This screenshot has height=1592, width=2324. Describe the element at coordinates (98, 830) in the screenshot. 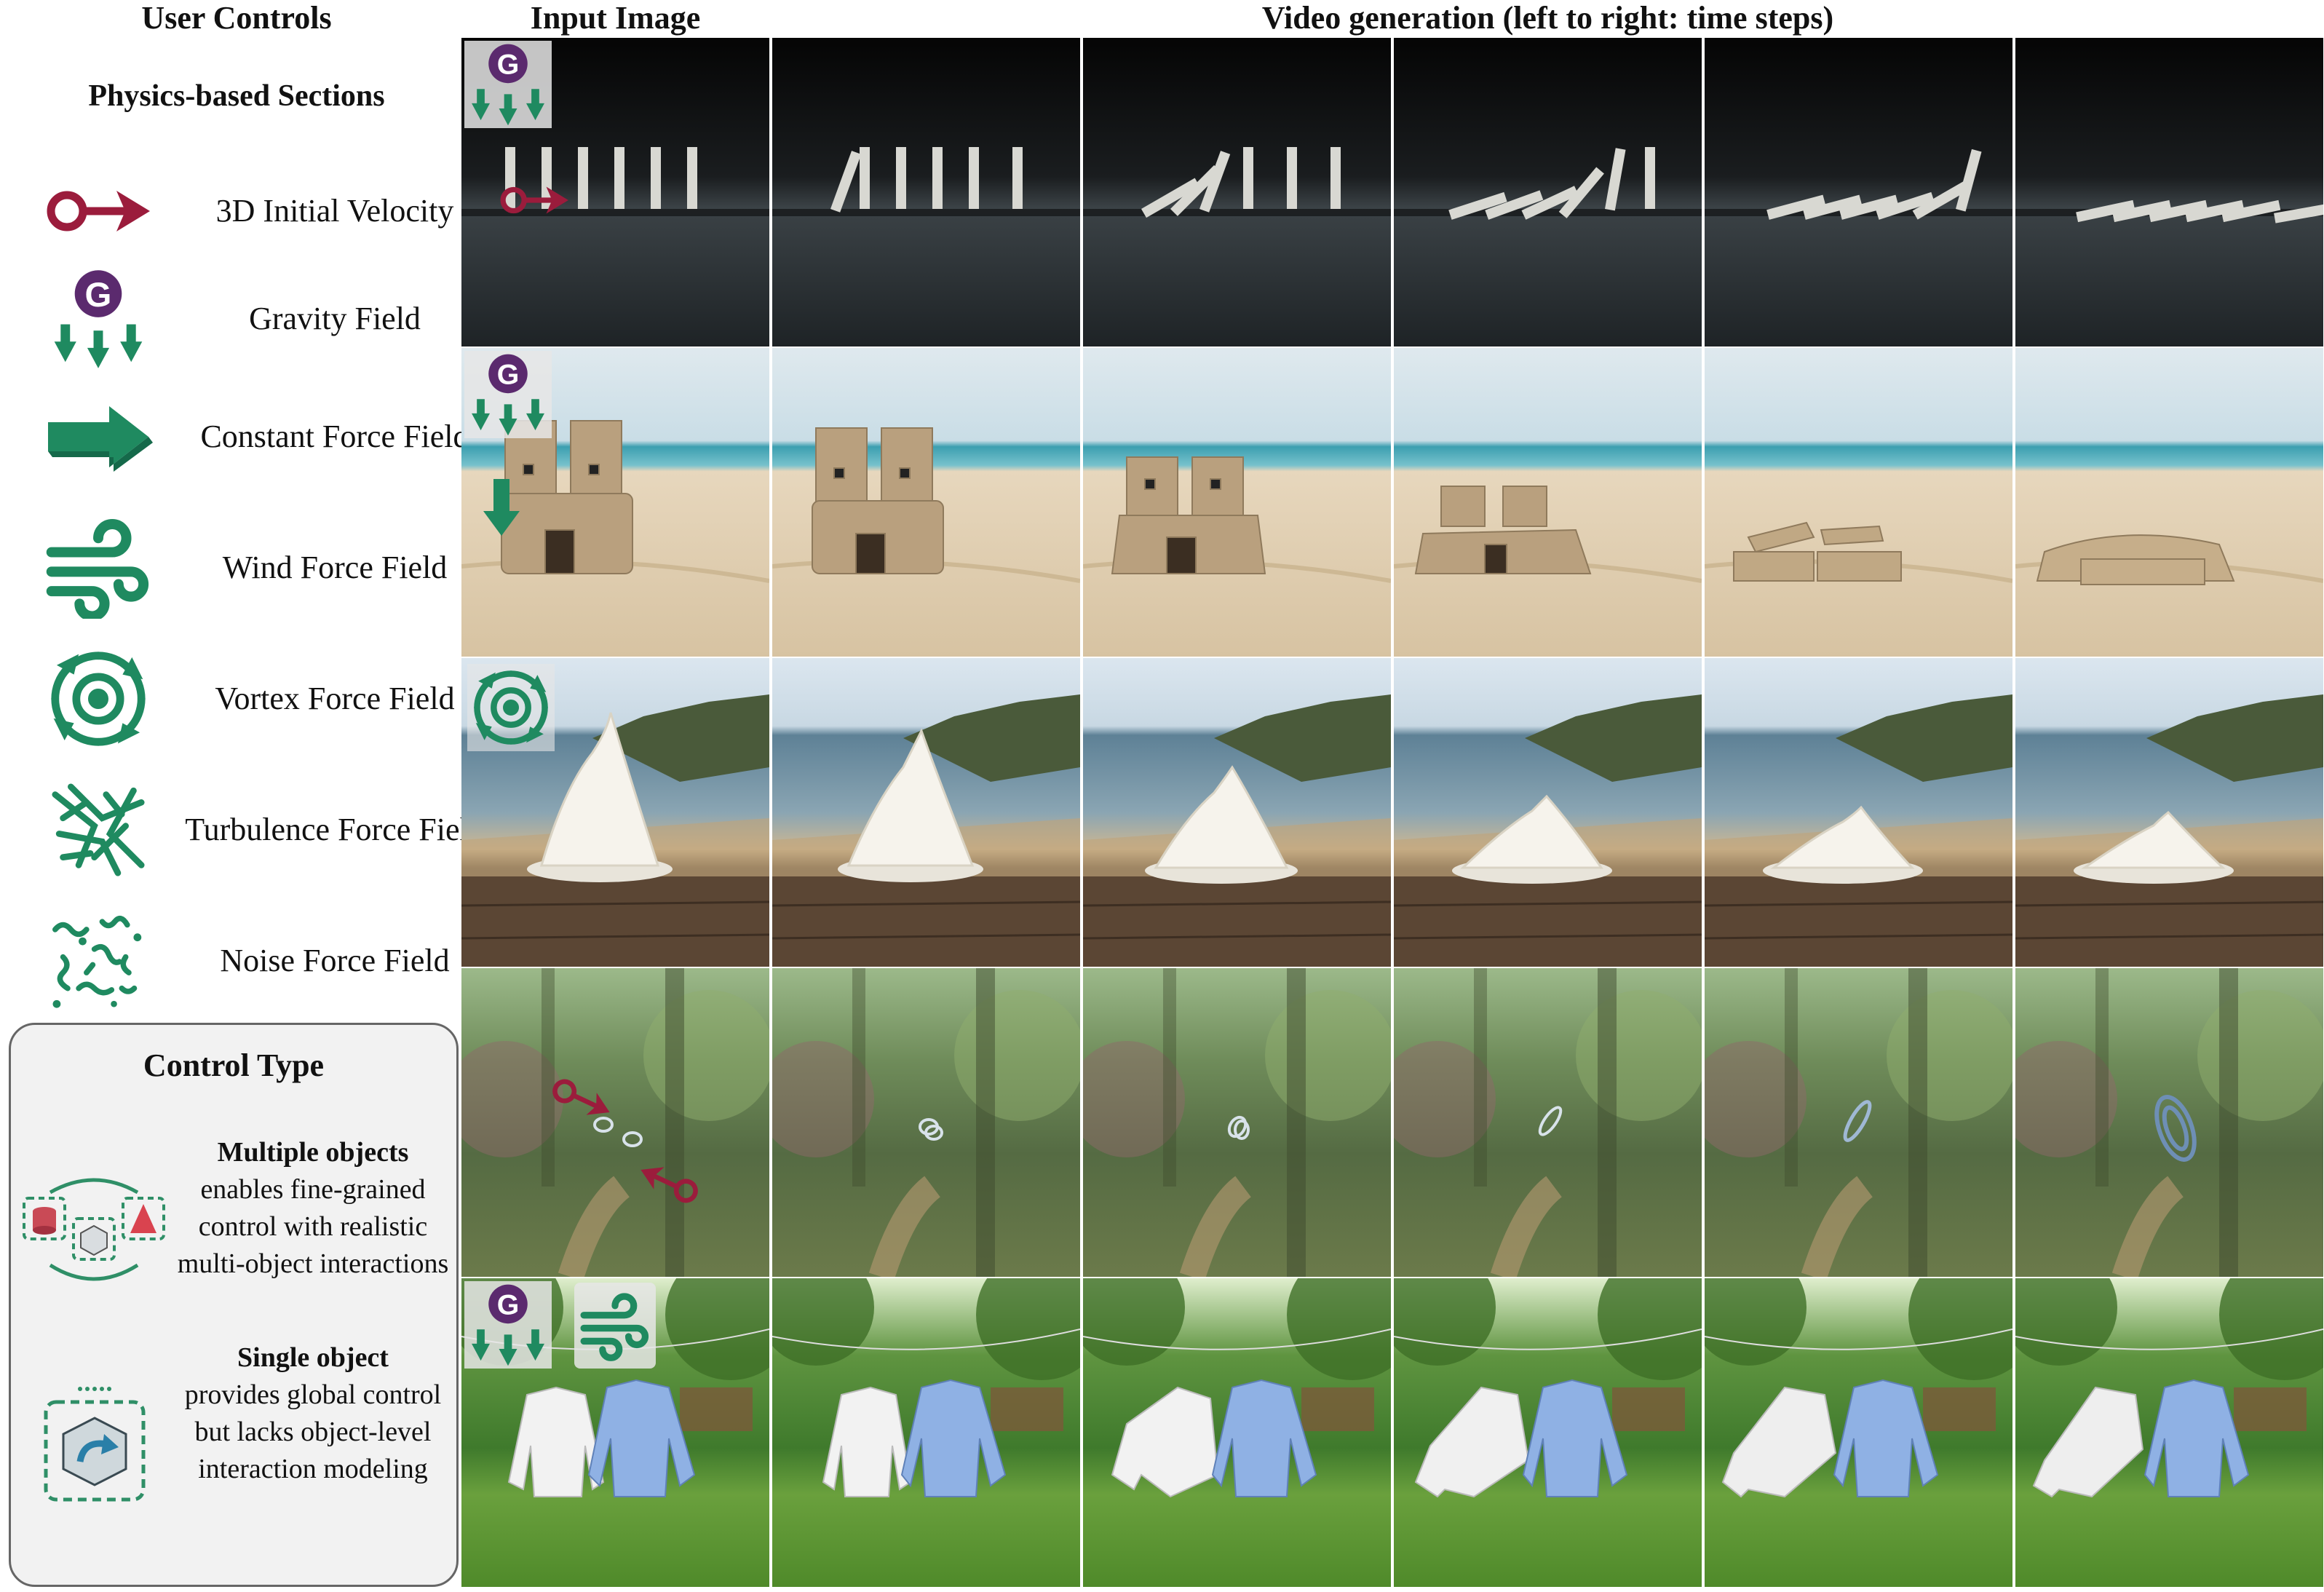

I see `turbulence-icon` at that location.